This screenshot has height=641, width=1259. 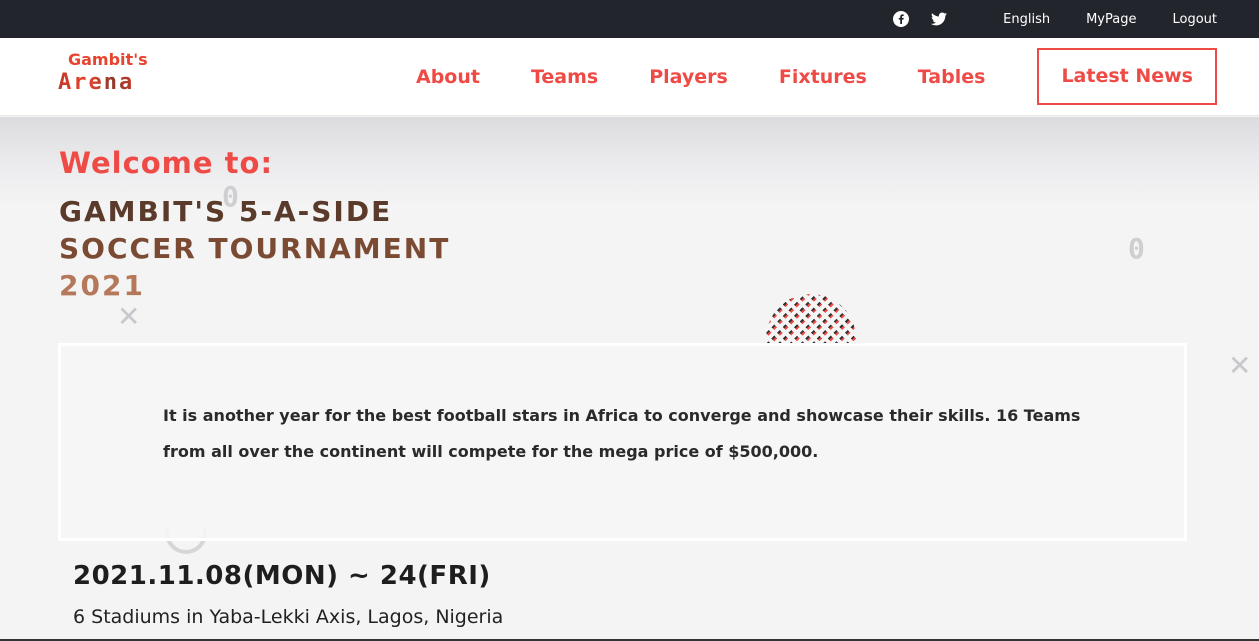 I want to click on nav-teams: Teams, so click(x=564, y=77).